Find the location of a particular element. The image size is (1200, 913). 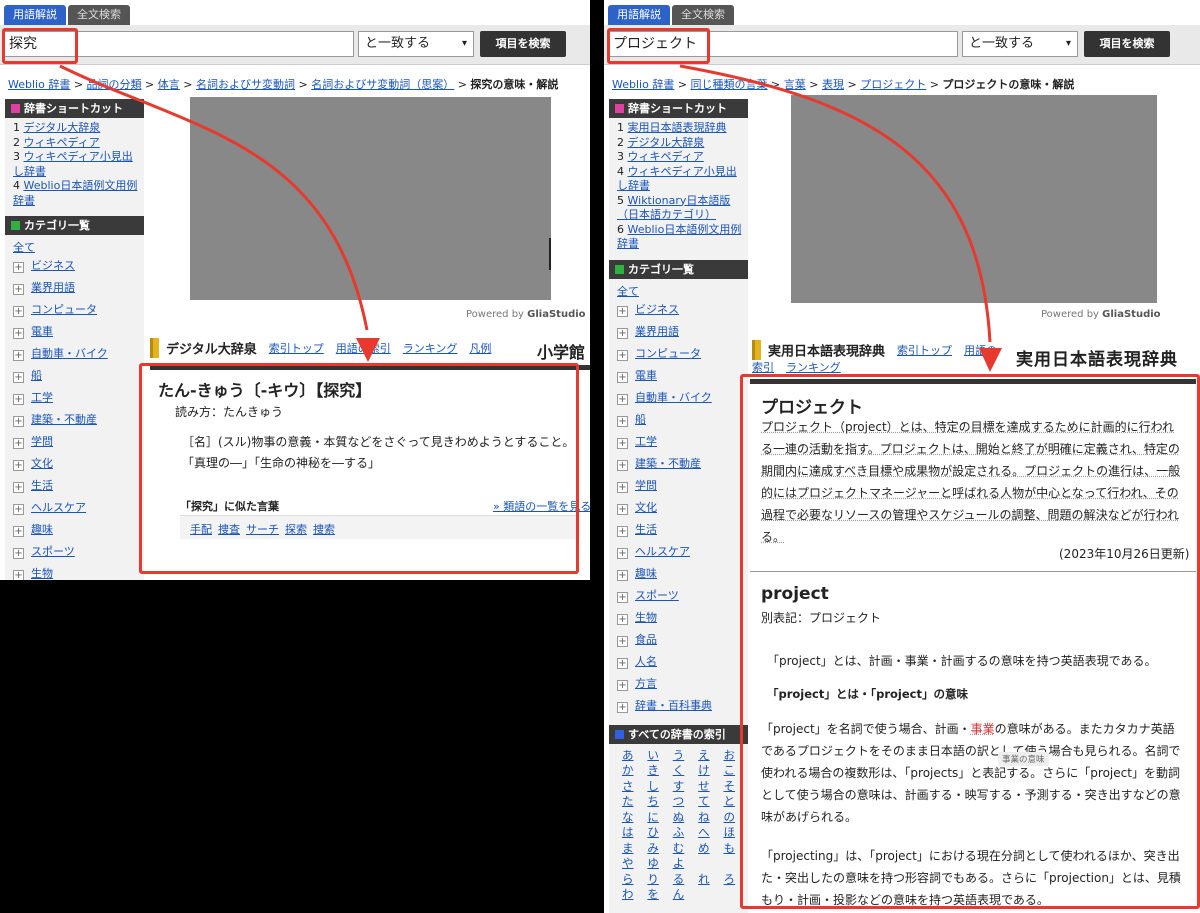

category-link: 方言 is located at coordinates (646, 683).